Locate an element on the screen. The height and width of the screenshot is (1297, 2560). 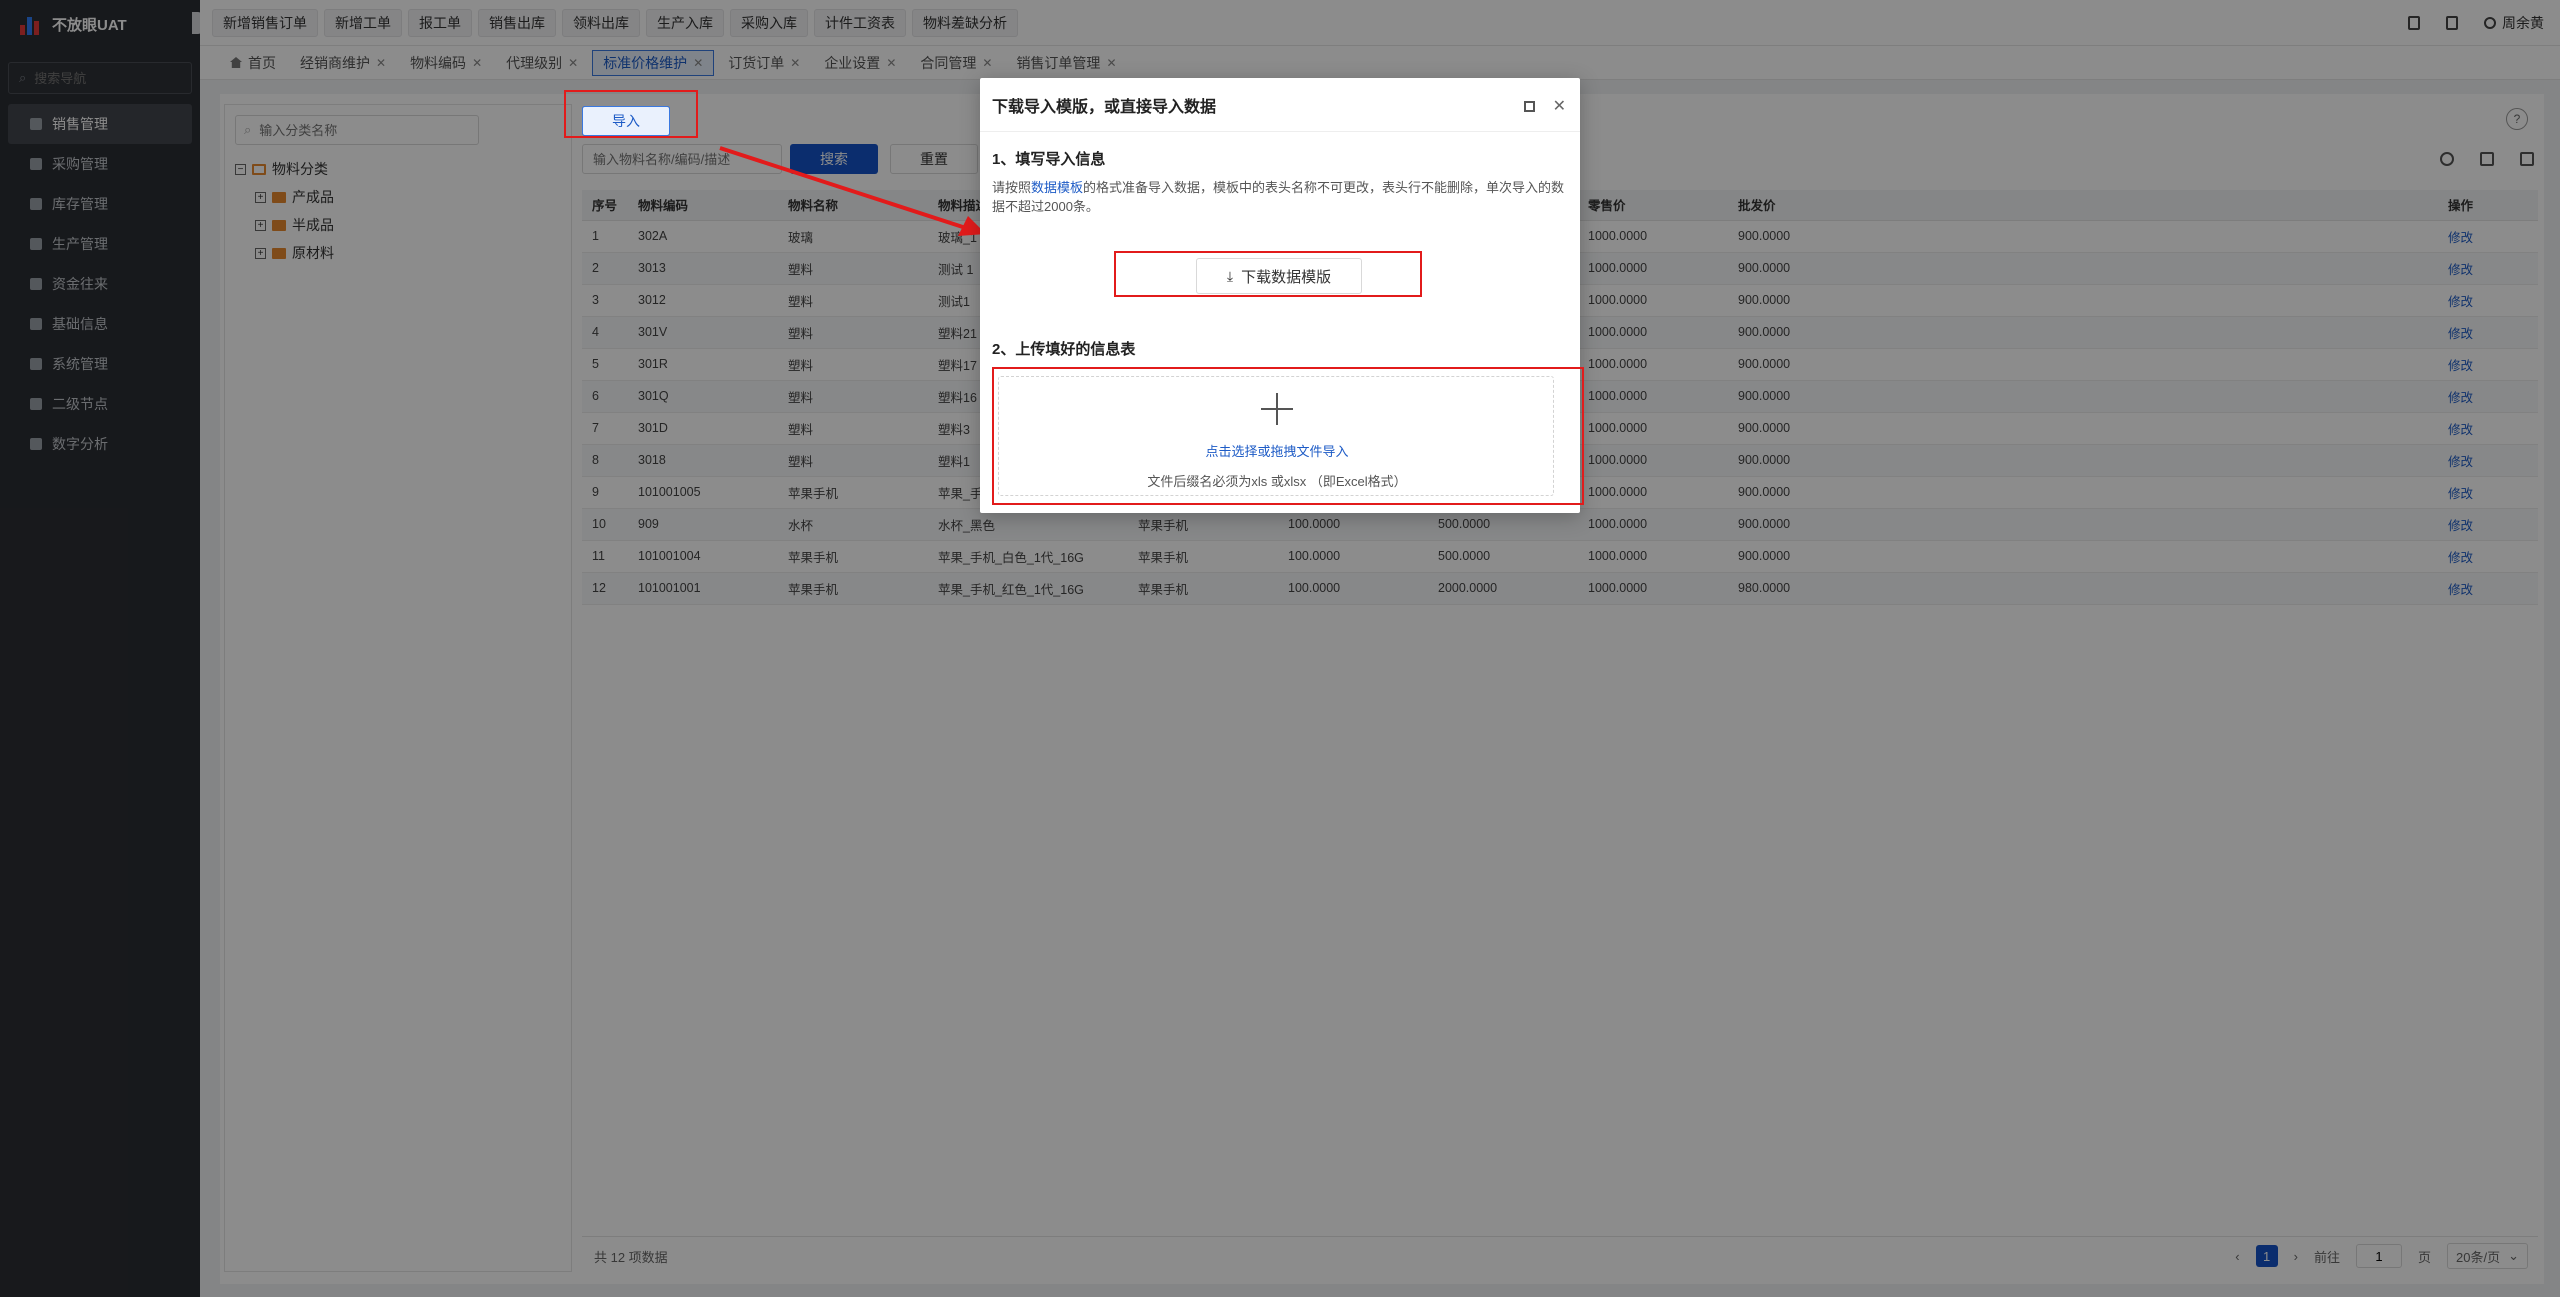
annotation-box-download is located at coordinates (1268, 274).